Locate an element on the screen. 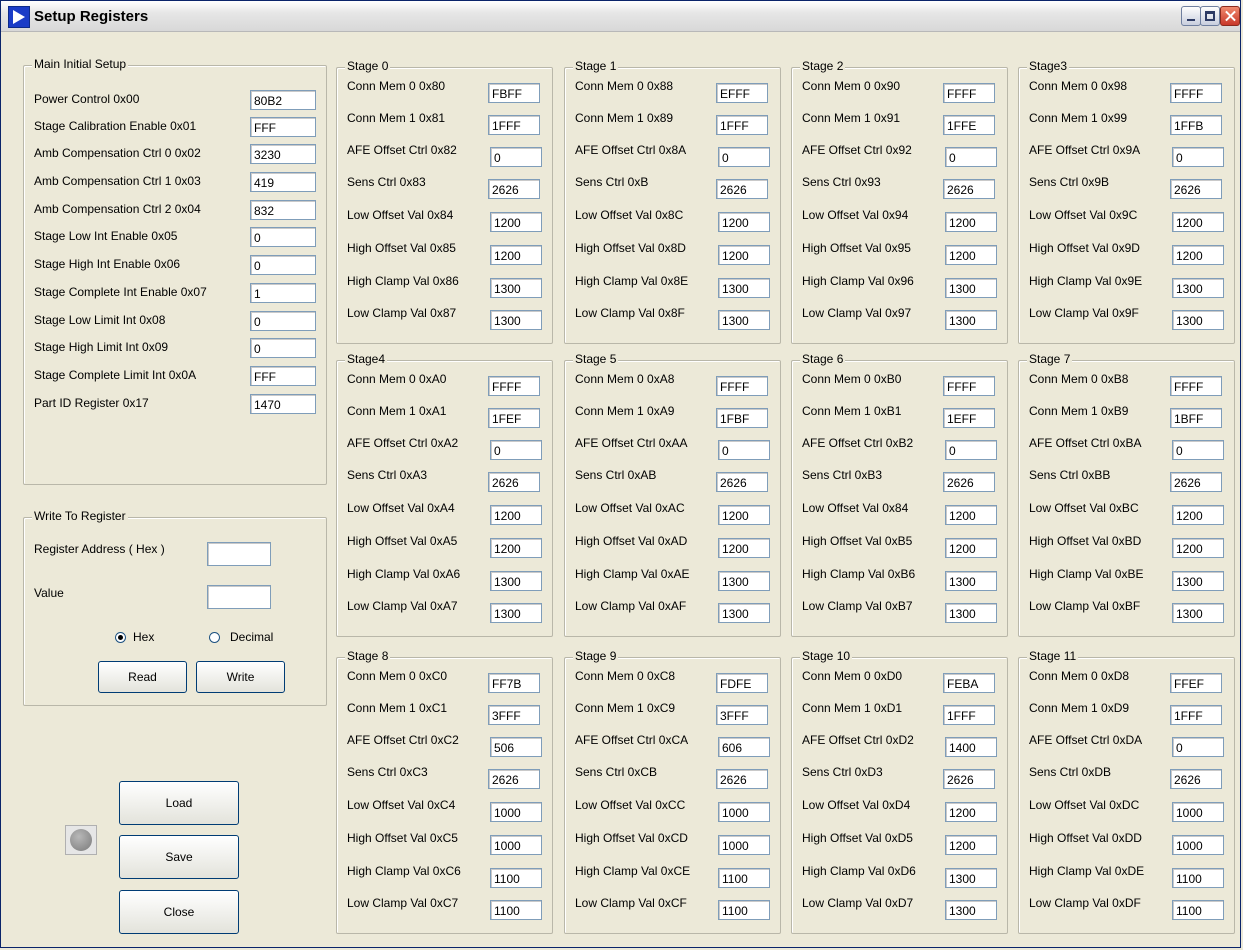 The height and width of the screenshot is (950, 1243). main-setup-value-field: 80B2 is located at coordinates (283, 100).